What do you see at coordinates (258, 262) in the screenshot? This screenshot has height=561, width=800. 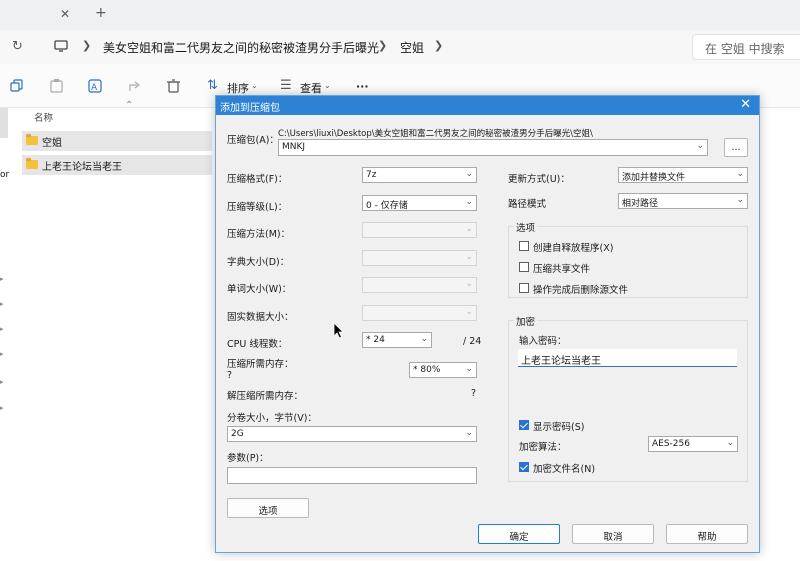 I see `dict-label: 字典大小(D)：` at bounding box center [258, 262].